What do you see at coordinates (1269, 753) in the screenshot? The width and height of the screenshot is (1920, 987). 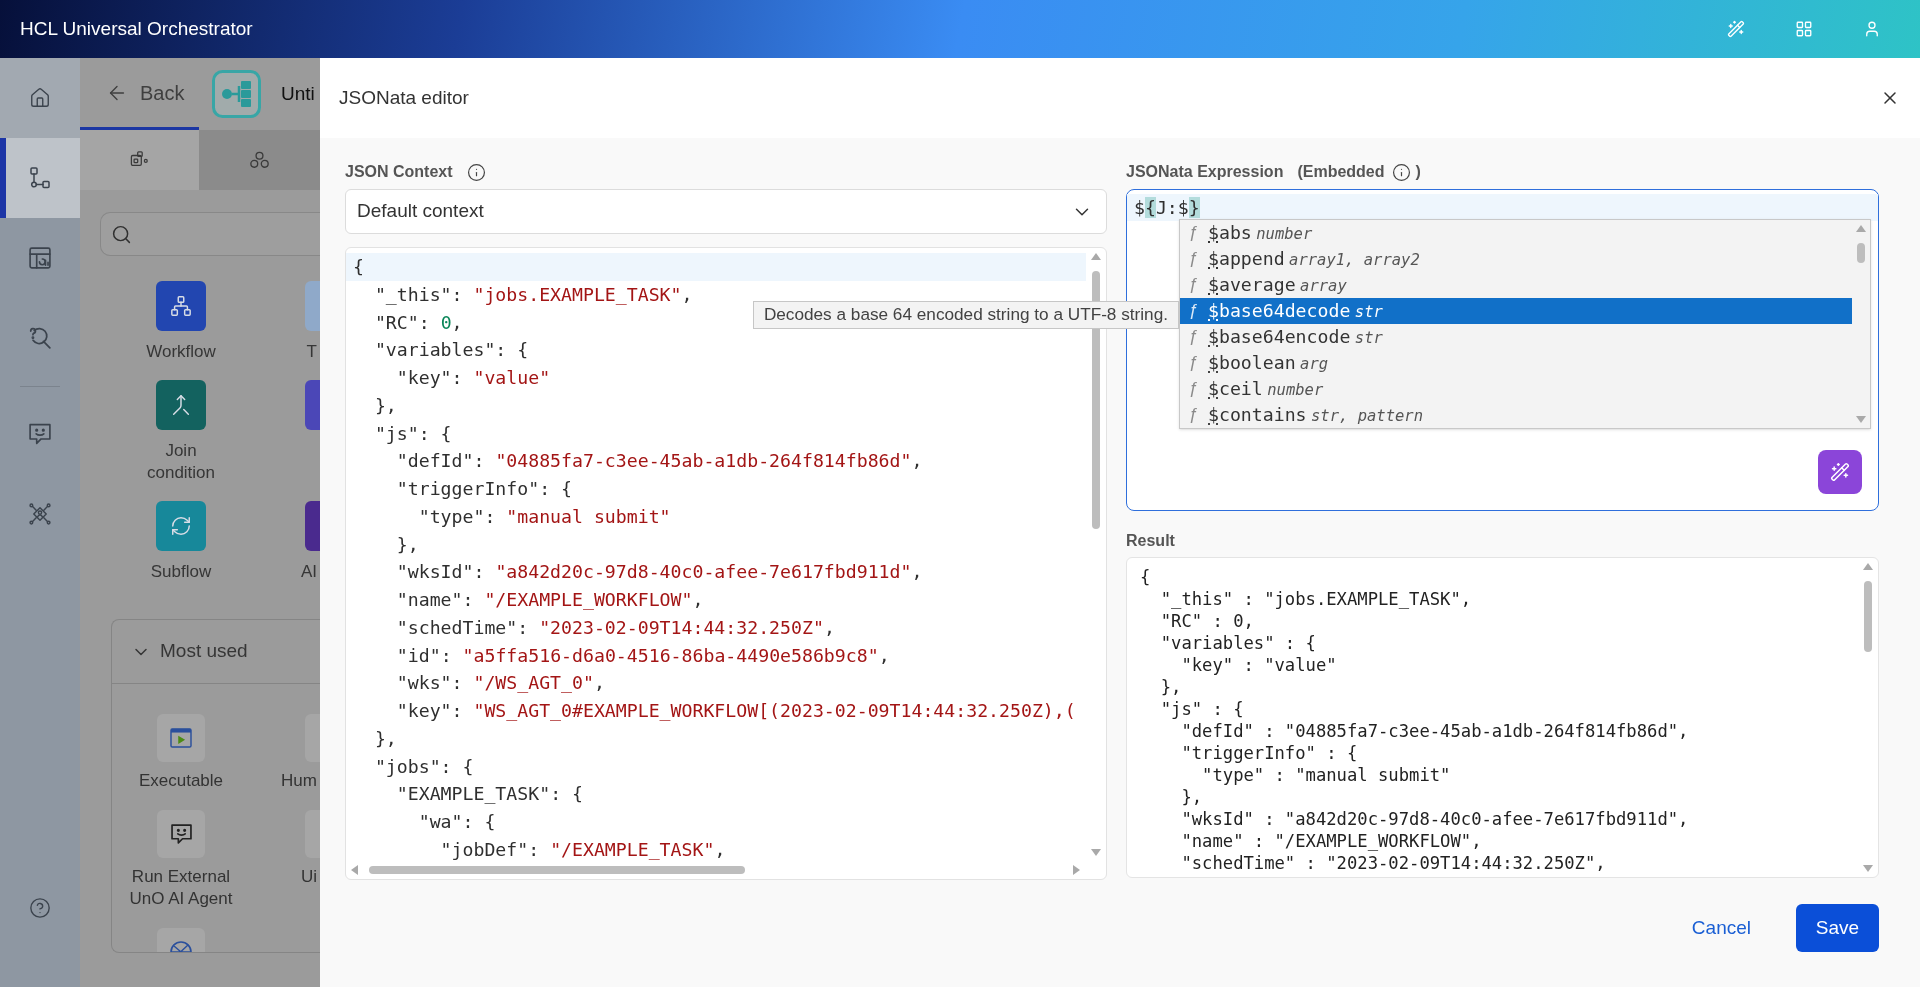 I see `result-line: "triggerInfo" : {` at bounding box center [1269, 753].